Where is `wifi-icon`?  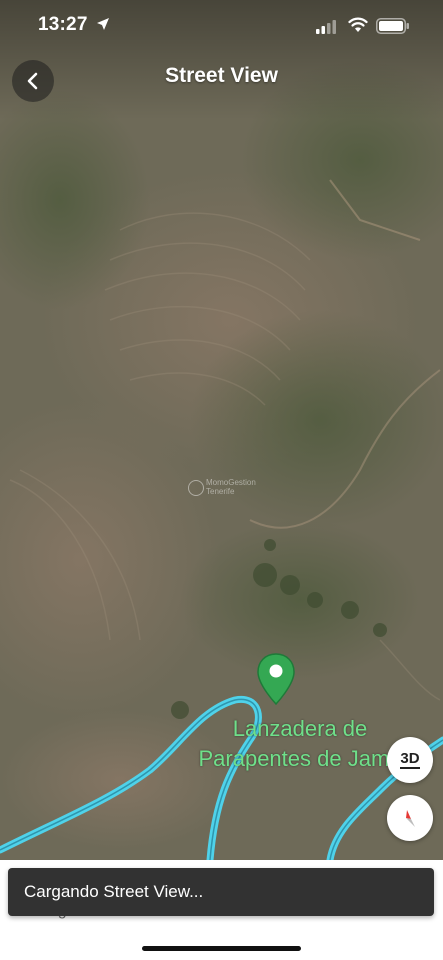
wifi-icon is located at coordinates (358, 27).